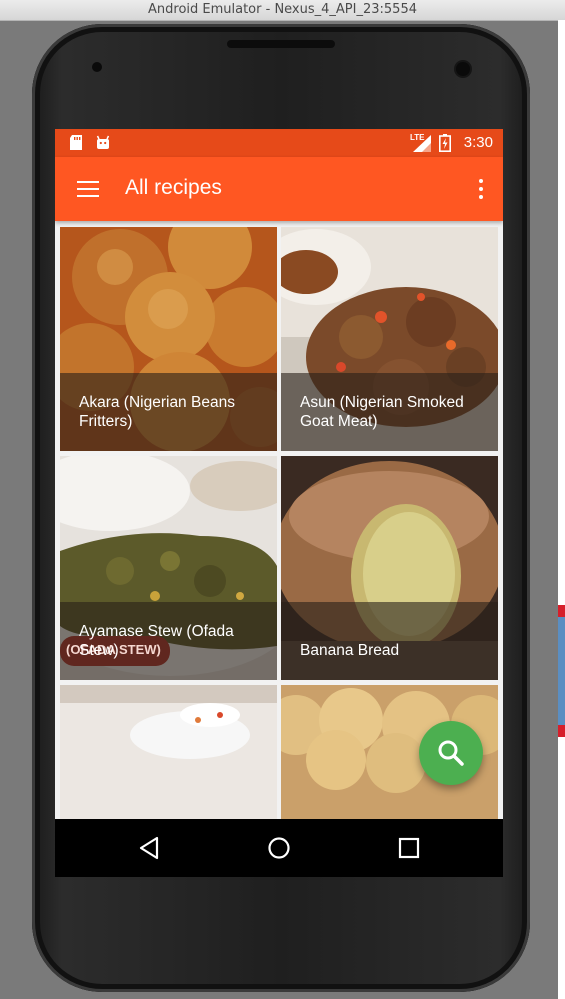  Describe the element at coordinates (103, 142) in the screenshot. I see `android-debug-icon` at that location.